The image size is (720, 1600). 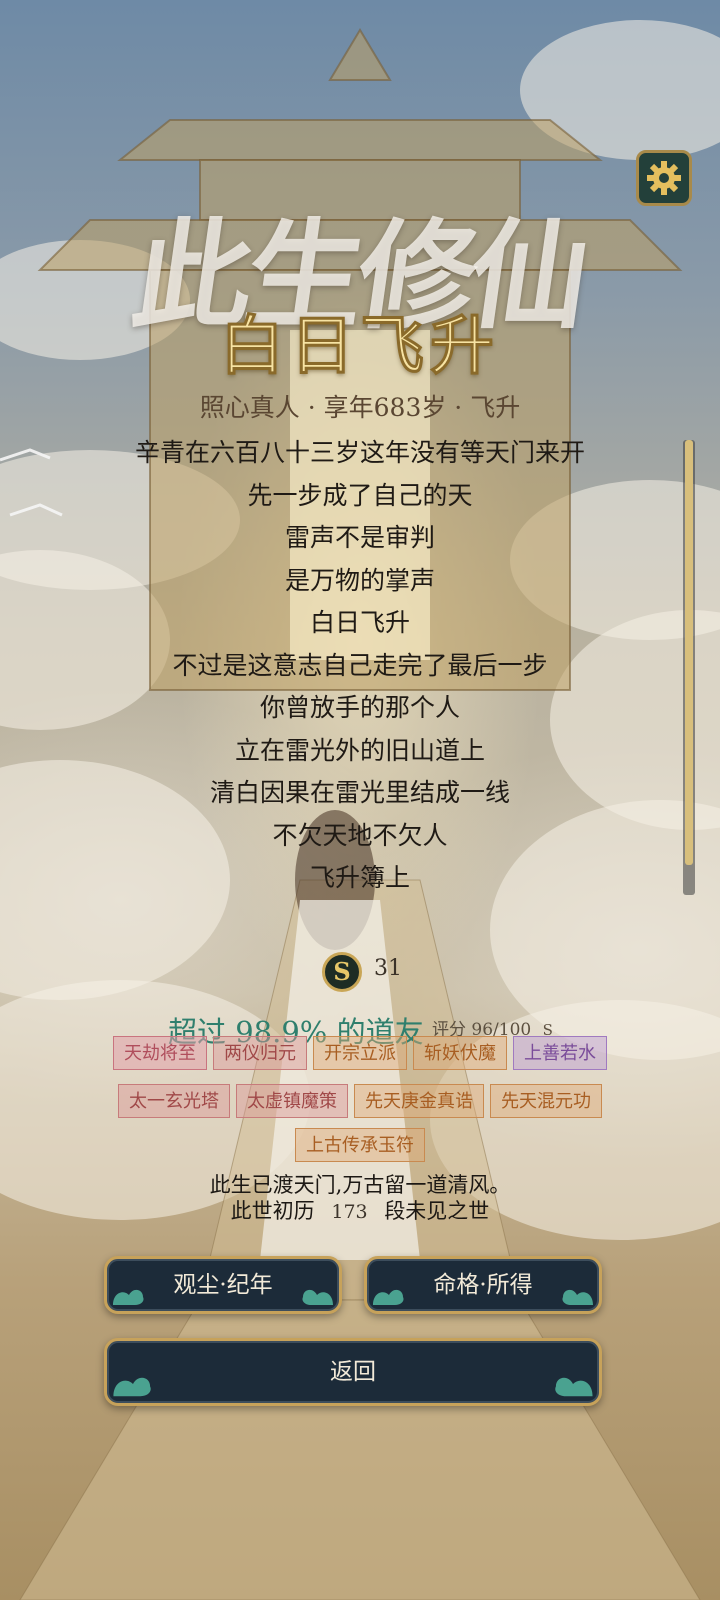 What do you see at coordinates (460, 1053) in the screenshot?
I see `tag-chip: 斩妖伏魔` at bounding box center [460, 1053].